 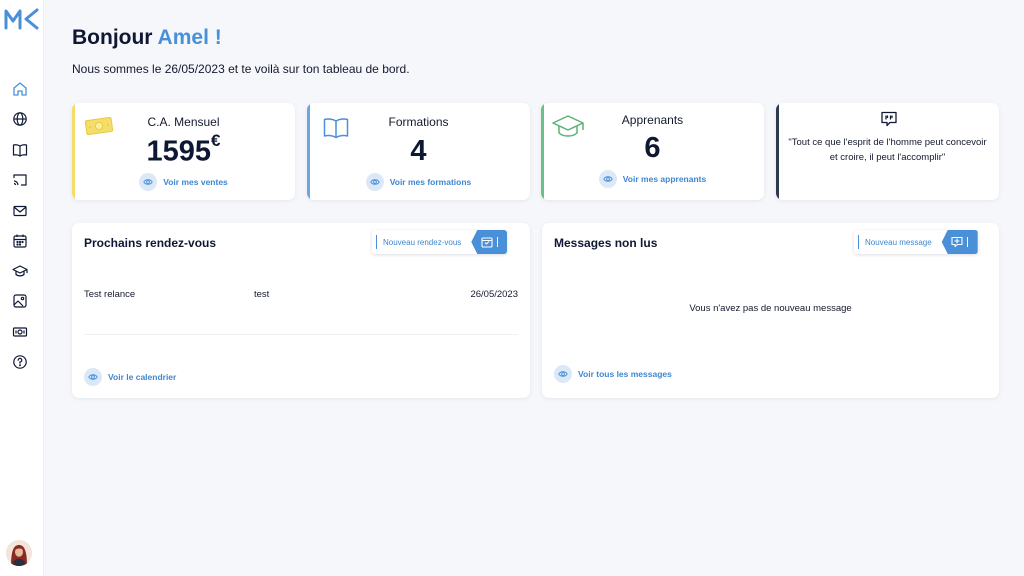 What do you see at coordinates (20, 241) in the screenshot?
I see `calendar-icon` at bounding box center [20, 241].